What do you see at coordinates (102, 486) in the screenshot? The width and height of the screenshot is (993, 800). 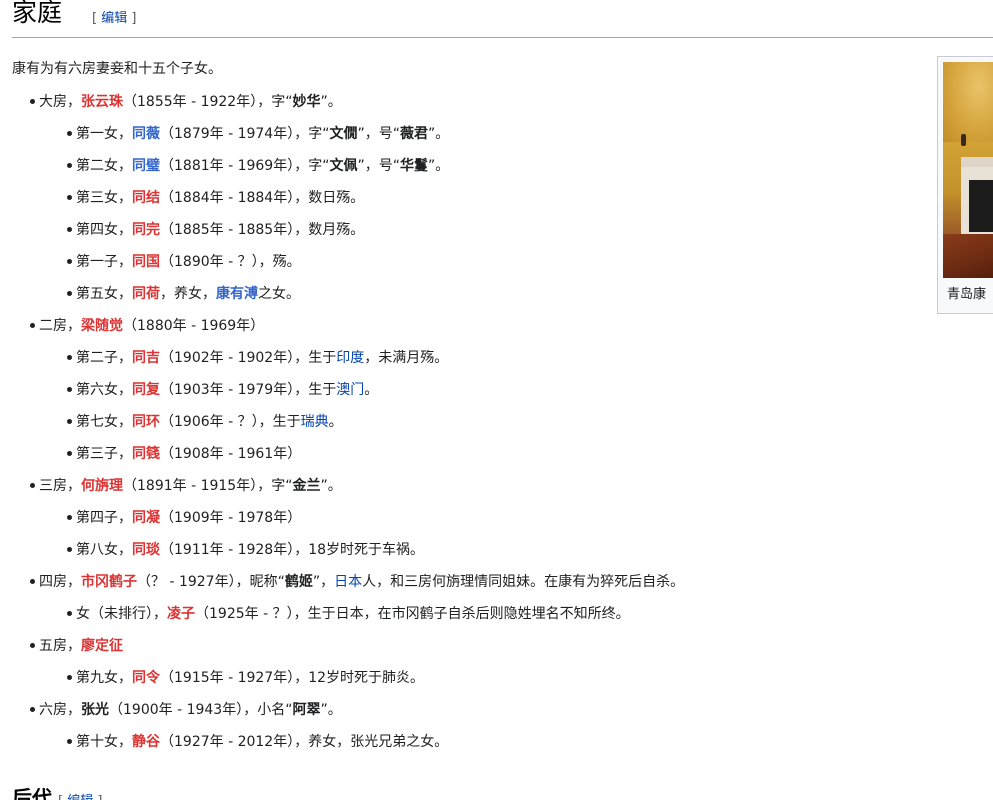 I see `redlink-he-zhanli: 何旃理` at bounding box center [102, 486].